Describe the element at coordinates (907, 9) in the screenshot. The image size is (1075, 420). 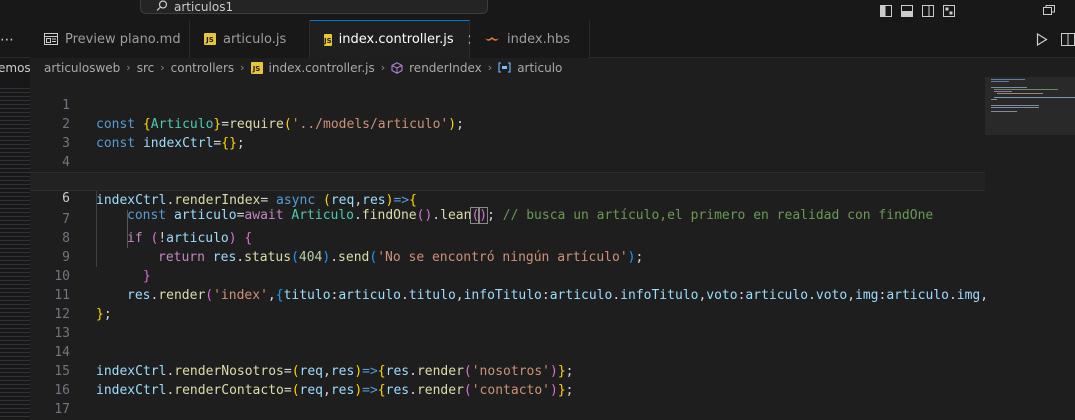
I see `toggle-panel-icon` at that location.